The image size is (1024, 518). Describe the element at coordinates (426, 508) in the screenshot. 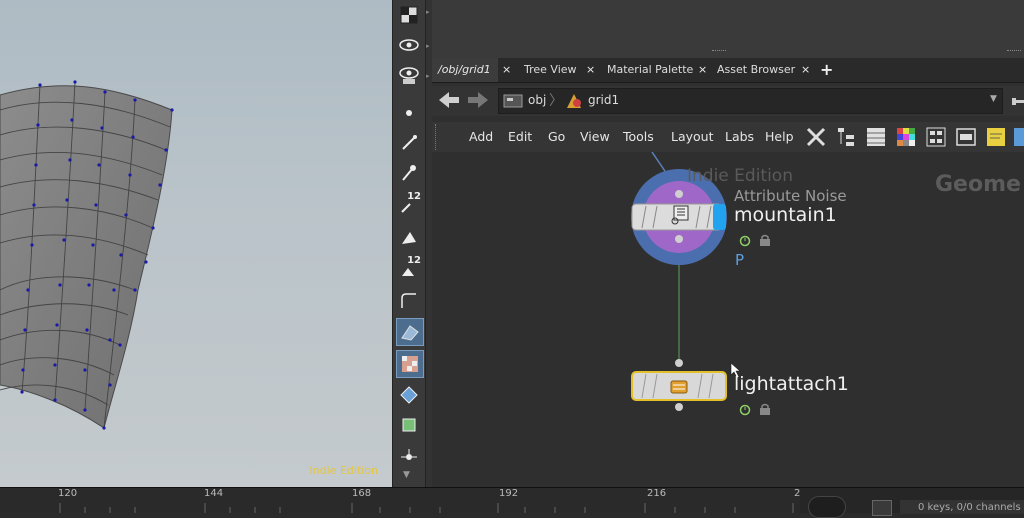

I see `timeline-ruler` at that location.